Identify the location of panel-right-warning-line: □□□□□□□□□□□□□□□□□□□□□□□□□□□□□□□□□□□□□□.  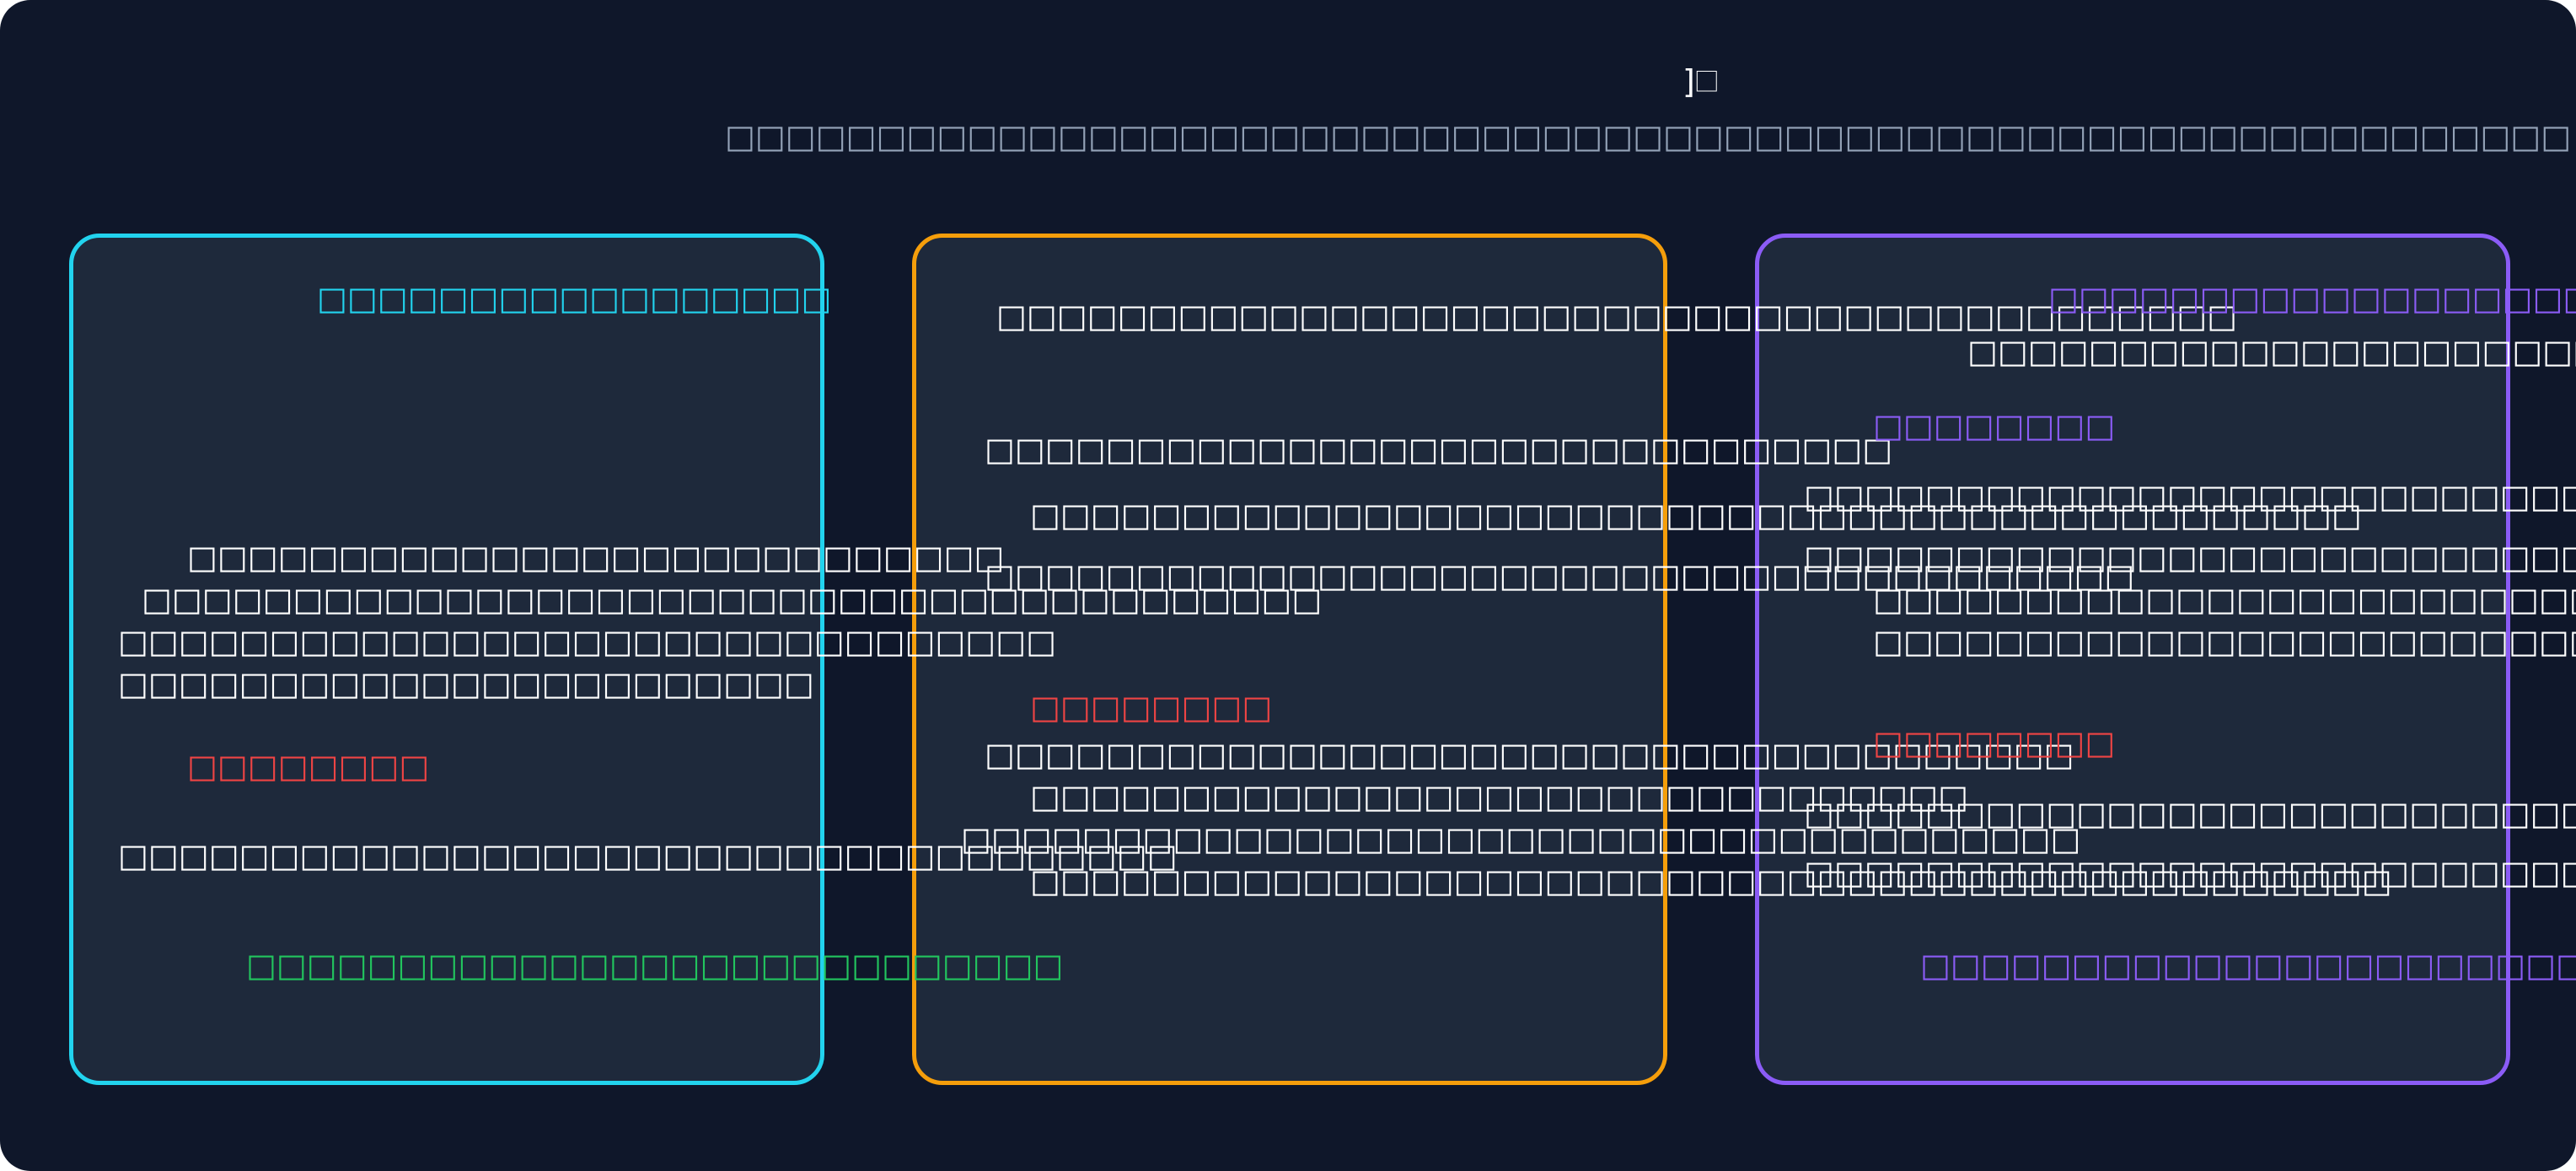
(2190, 872).